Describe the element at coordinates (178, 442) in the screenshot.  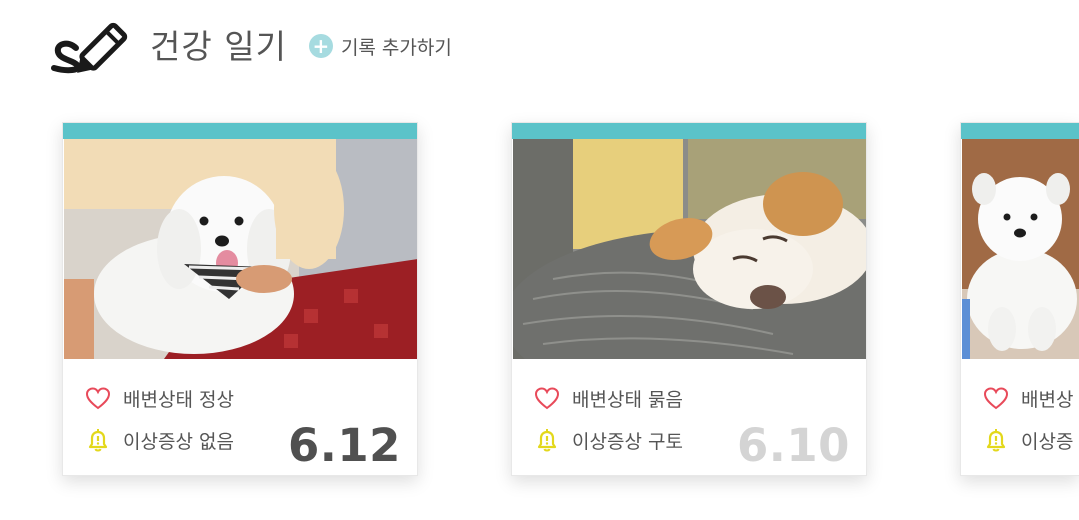
I see `symptom-status-text: 이상증상 없음` at that location.